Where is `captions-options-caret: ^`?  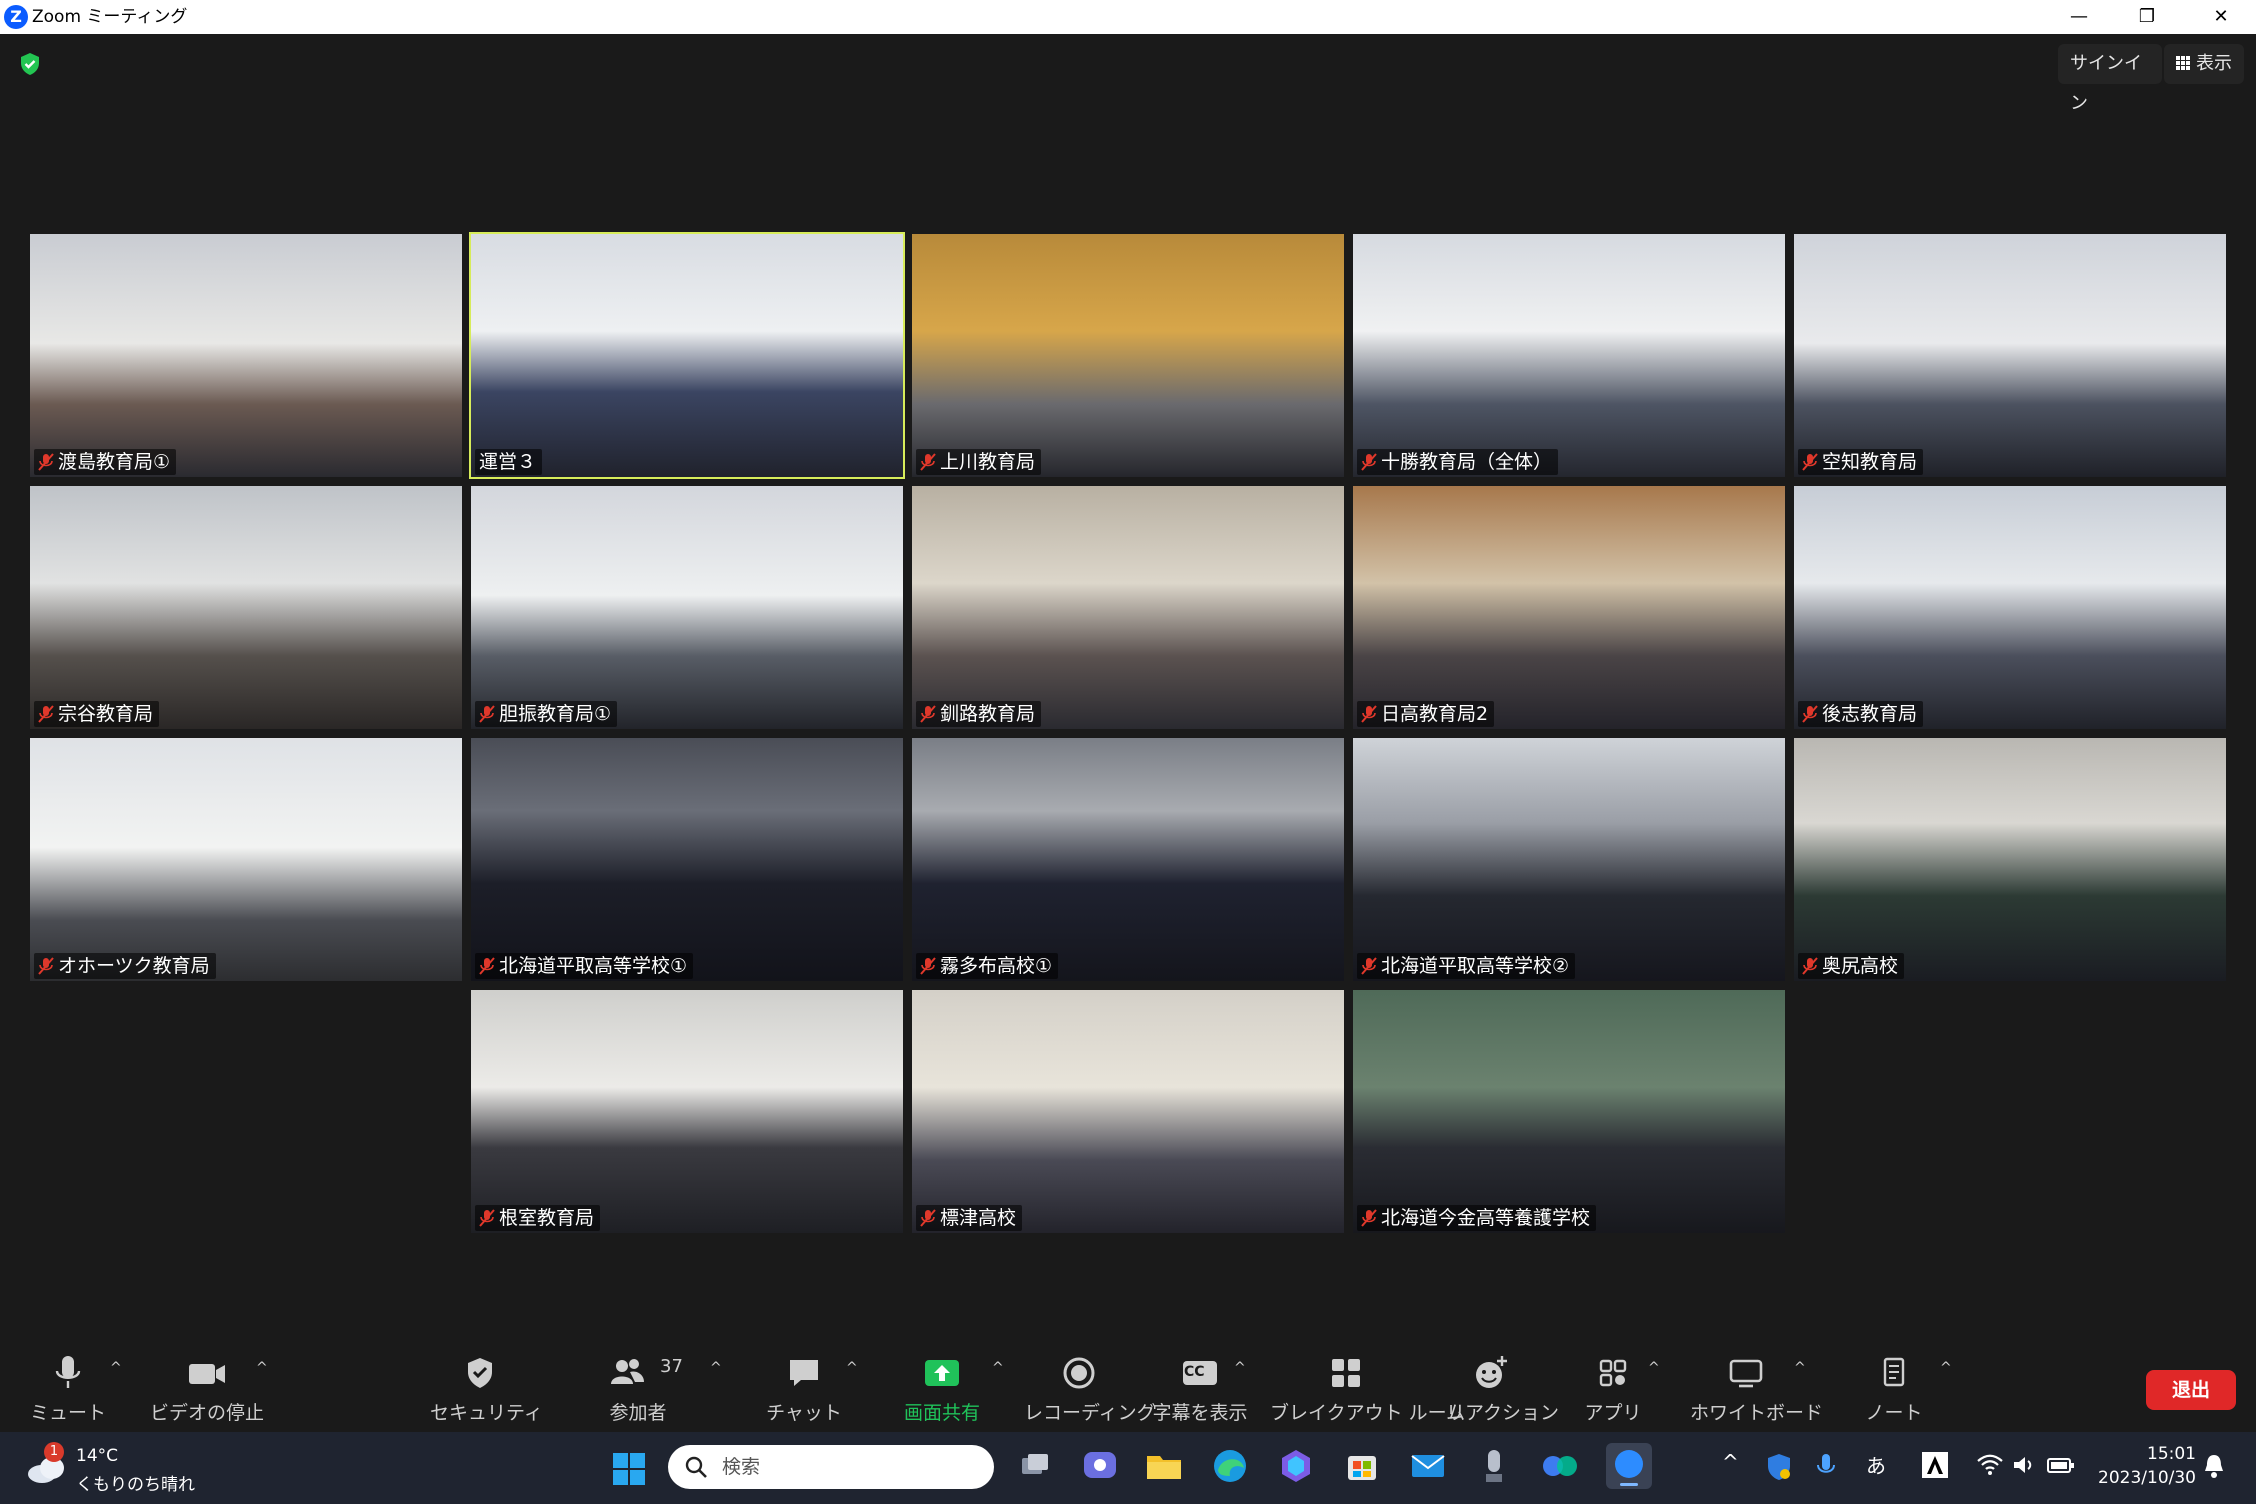
captions-options-caret: ^ is located at coordinates (1240, 1368).